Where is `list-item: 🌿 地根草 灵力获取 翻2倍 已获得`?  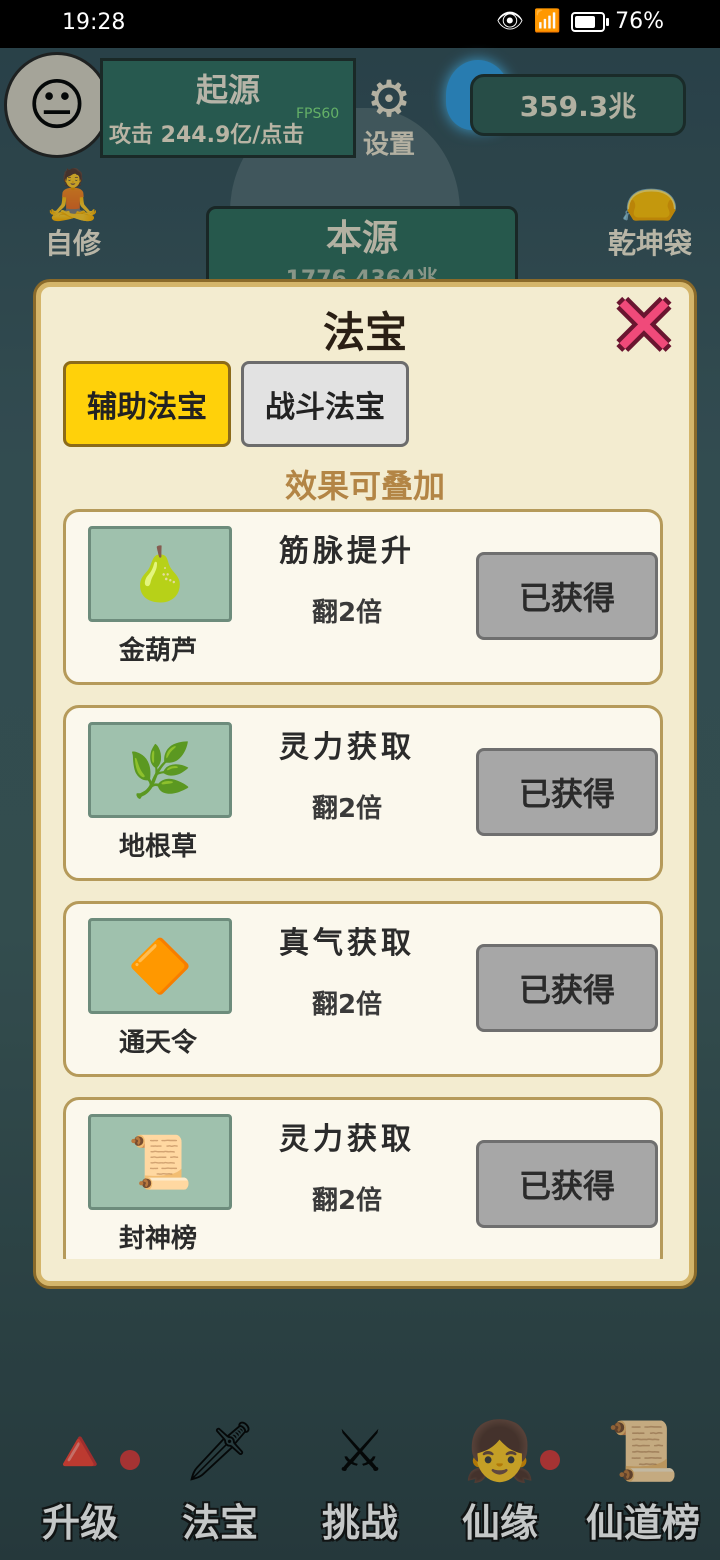
list-item: 🌿 地根草 灵力获取 翻2倍 已获得 is located at coordinates (363, 793).